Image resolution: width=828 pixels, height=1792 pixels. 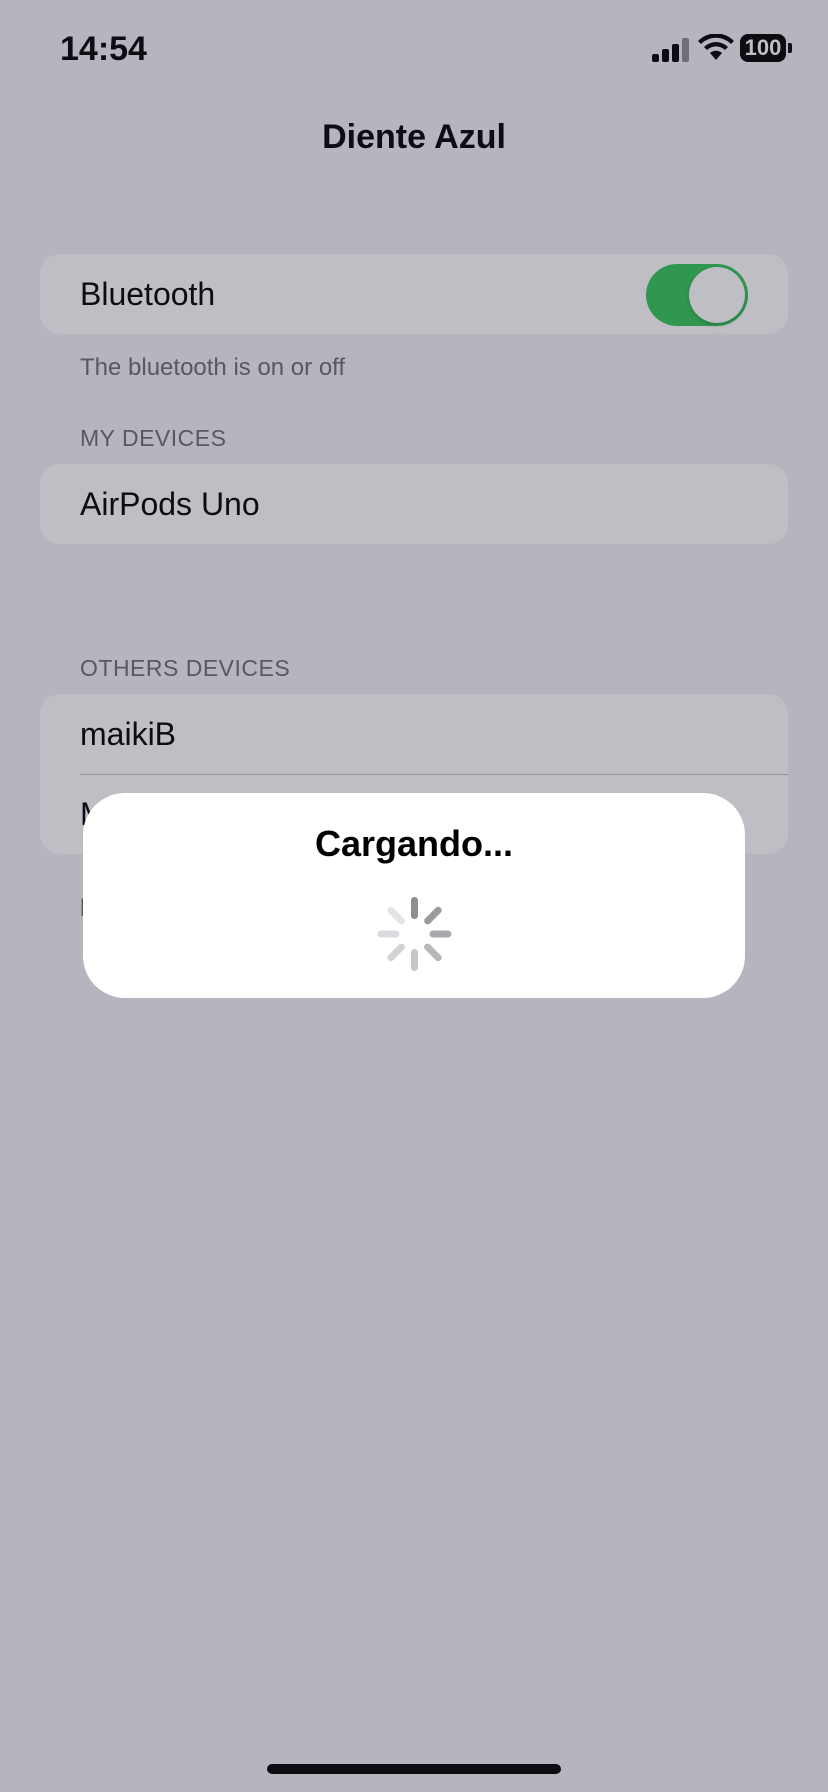 I want to click on loading-spinner-icon, so click(x=414, y=934).